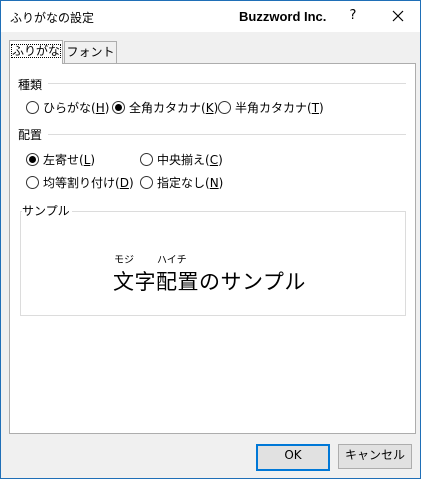 Image resolution: width=421 pixels, height=479 pixels. I want to click on radio-hankaku-katakana: 半角カタカナ(T), so click(271, 108).